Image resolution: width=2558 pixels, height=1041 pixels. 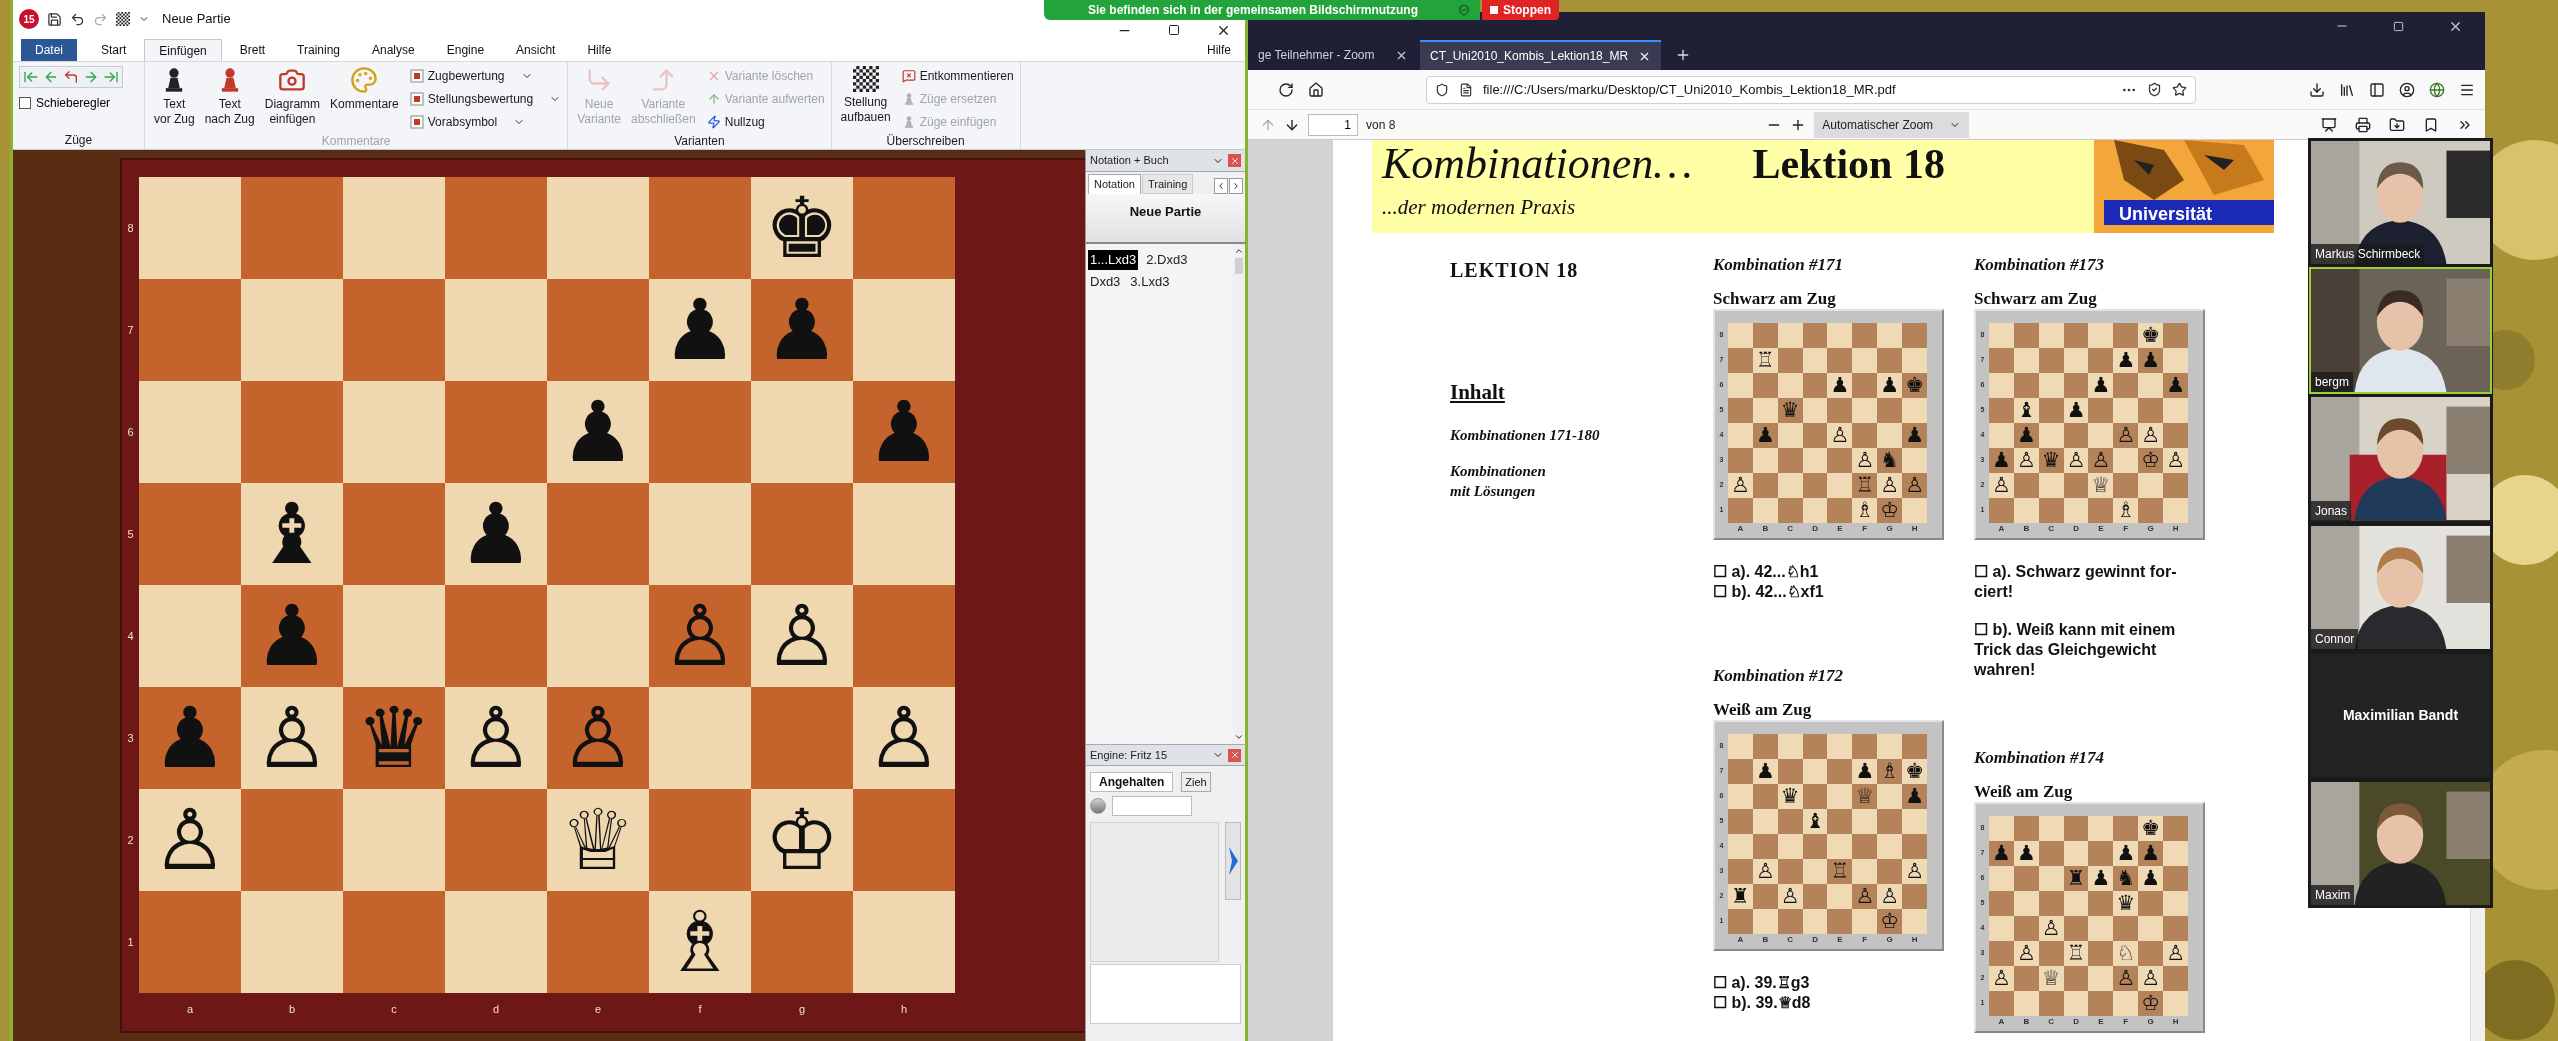 What do you see at coordinates (1239, 266) in the screenshot?
I see `scroll-thumb` at bounding box center [1239, 266].